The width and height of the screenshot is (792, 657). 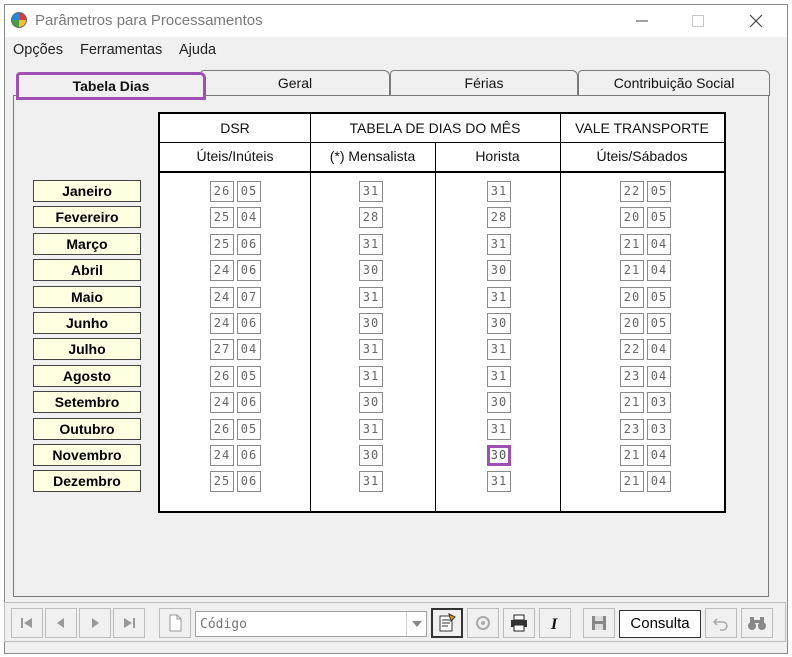 What do you see at coordinates (27, 623) in the screenshot?
I see `first-record-button` at bounding box center [27, 623].